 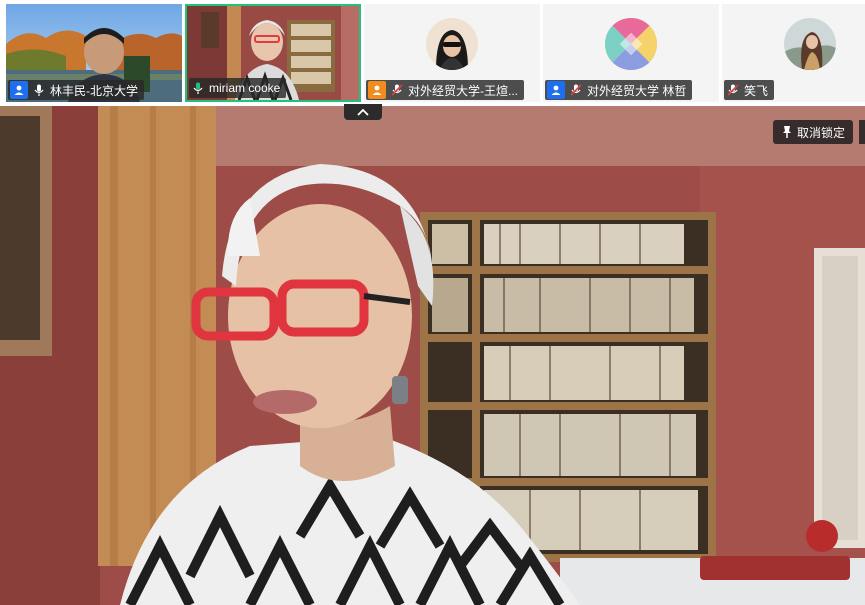 I want to click on pin-icon, so click(x=786, y=132).